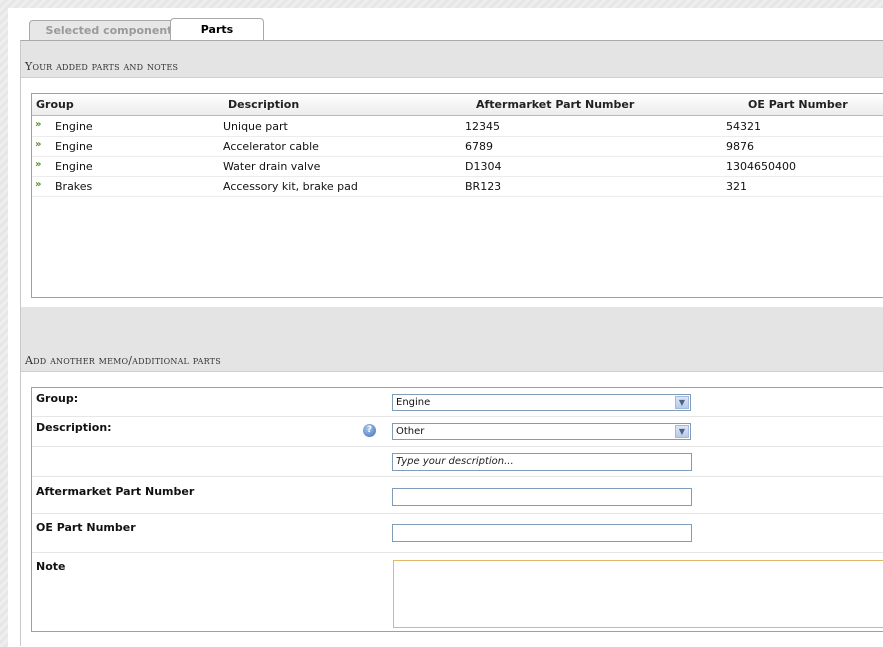 Image resolution: width=883 pixels, height=647 pixels. I want to click on column-header-group: Group, so click(55, 104).